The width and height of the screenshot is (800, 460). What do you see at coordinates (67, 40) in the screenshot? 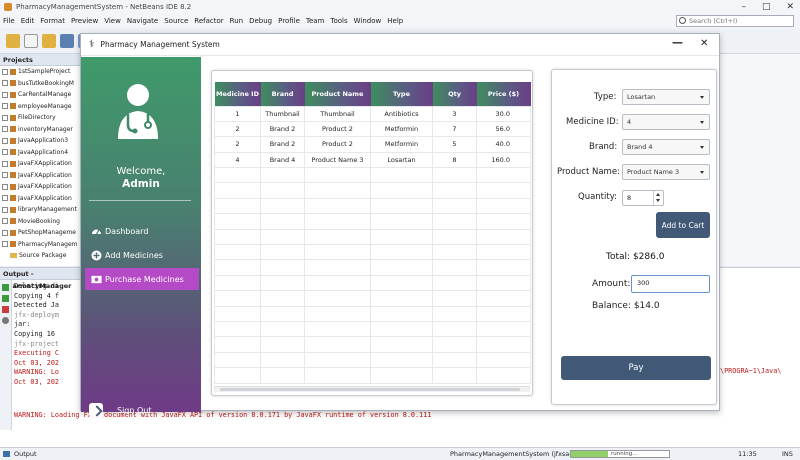
I see `save-all-icon` at bounding box center [67, 40].